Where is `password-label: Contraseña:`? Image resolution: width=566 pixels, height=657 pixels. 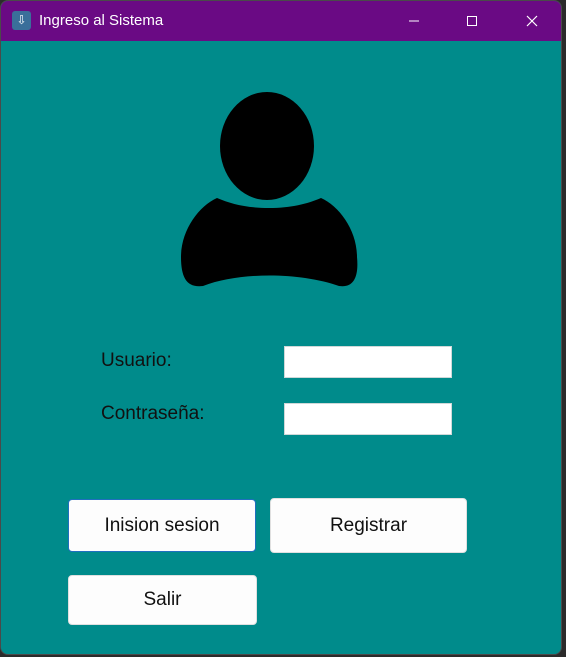
password-label: Contraseña: is located at coordinates (153, 413).